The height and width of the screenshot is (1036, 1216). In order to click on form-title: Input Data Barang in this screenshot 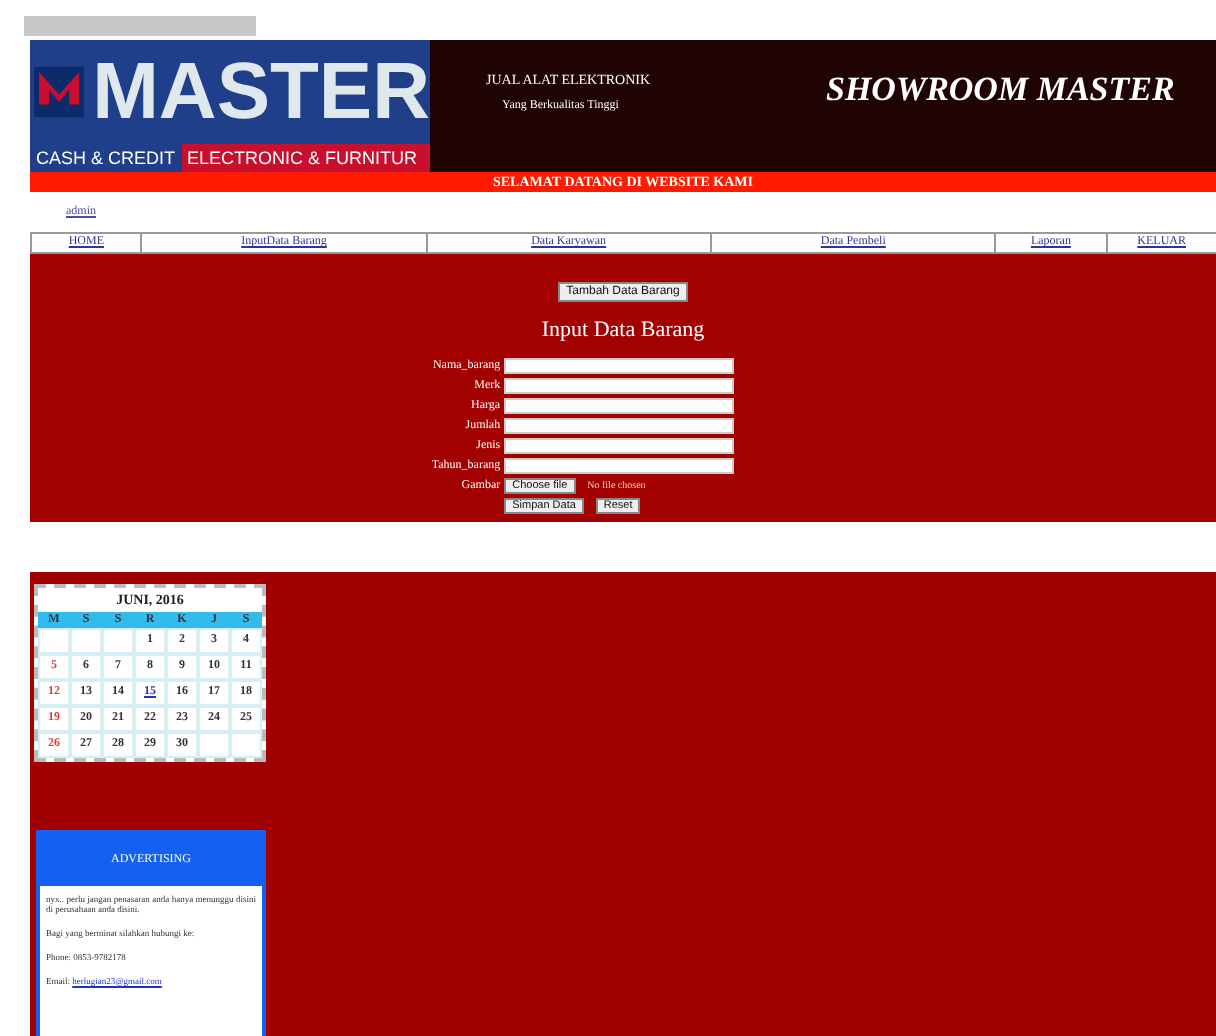, I will do `click(623, 330)`.